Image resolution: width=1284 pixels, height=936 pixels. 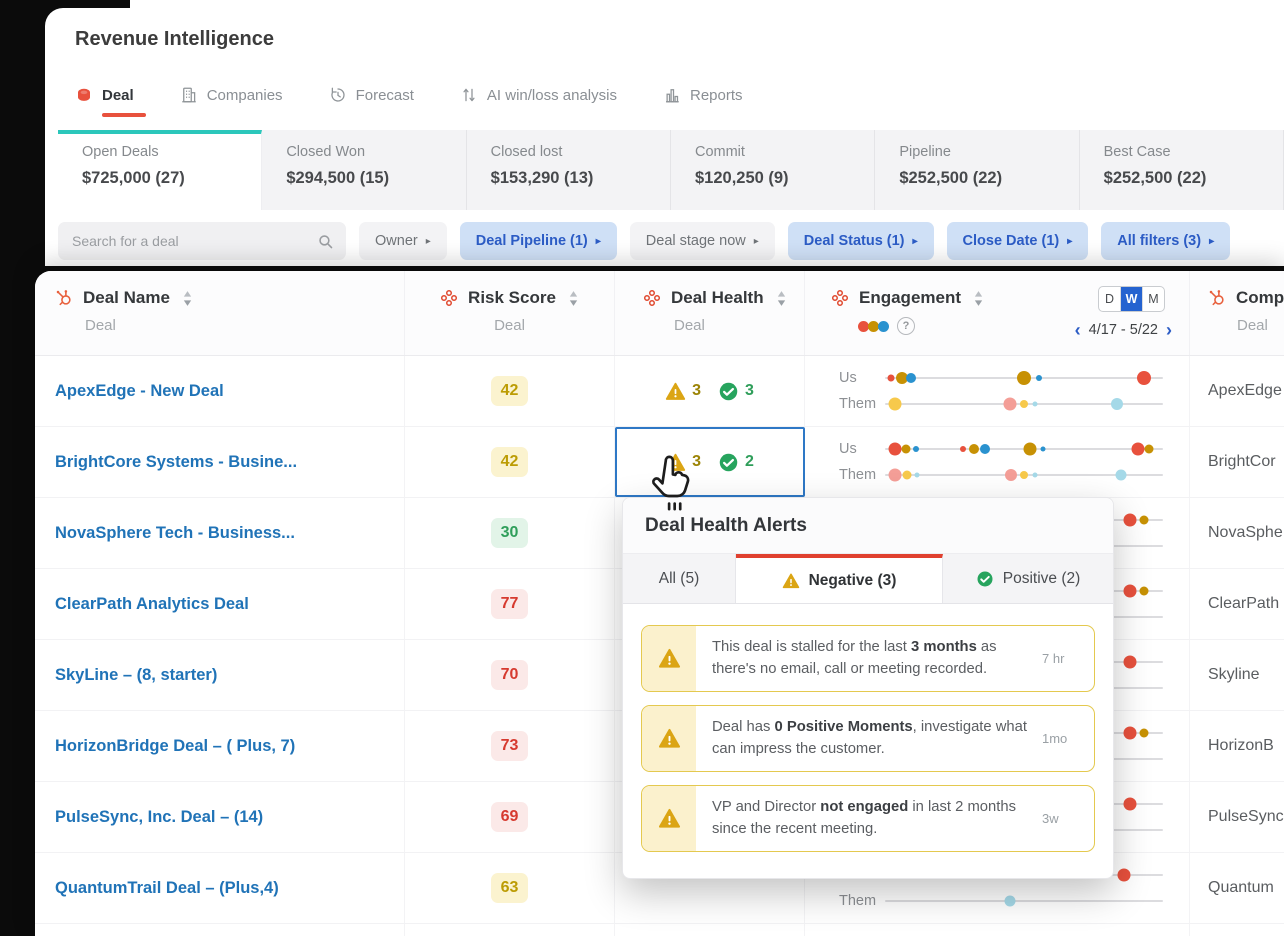 I want to click on prev-range-icon: ‹, so click(x=1078, y=330).